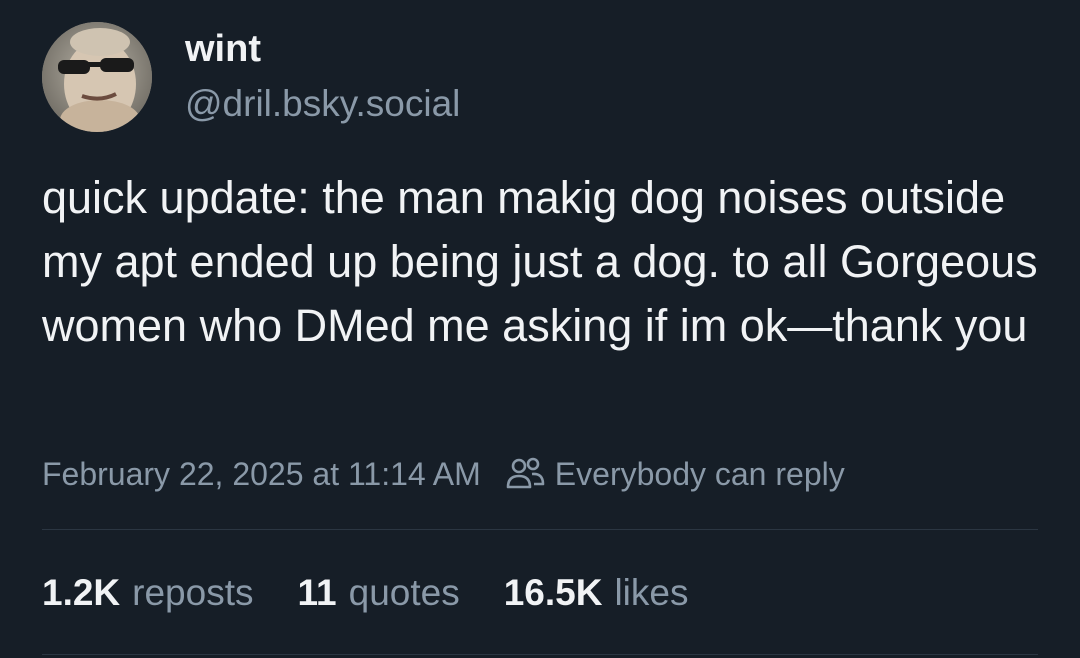  I want to click on avatar, so click(97, 77).